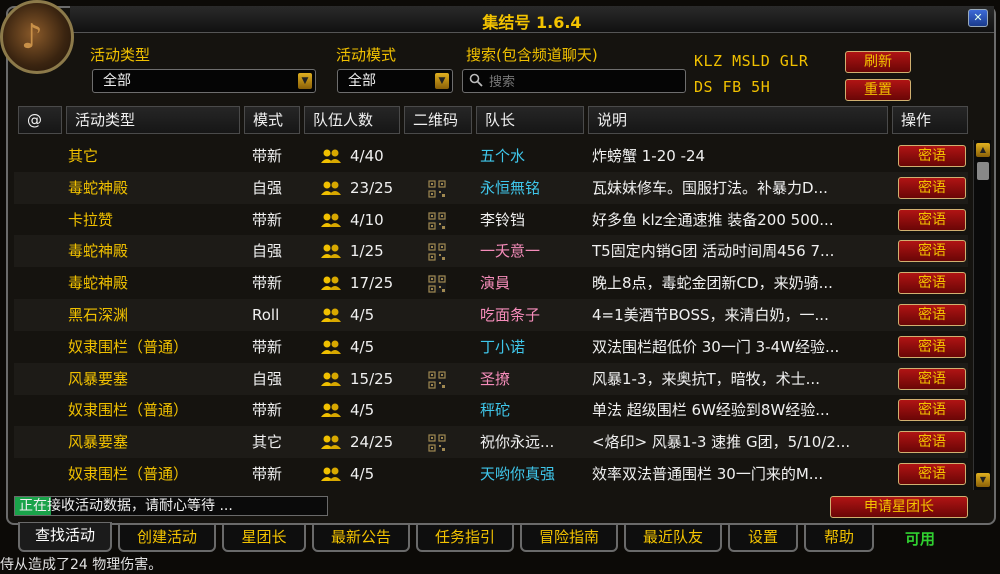 This screenshot has height=574, width=1000. I want to click on activity-type-dropdown: 全部 ▼, so click(204, 81).